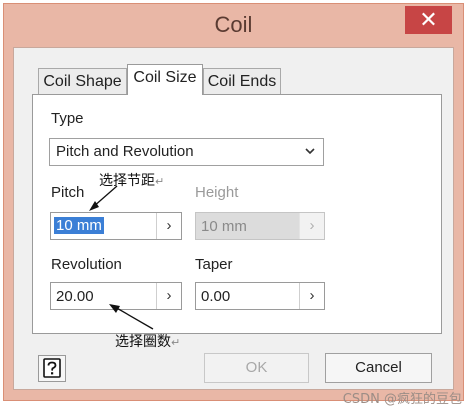 This screenshot has height=409, width=474. I want to click on chevron-down-icon, so click(310, 151).